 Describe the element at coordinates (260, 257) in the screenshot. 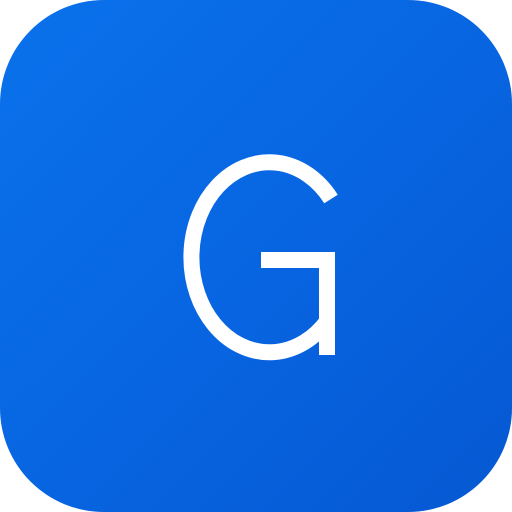

I see `letter-g-icon: G` at that location.